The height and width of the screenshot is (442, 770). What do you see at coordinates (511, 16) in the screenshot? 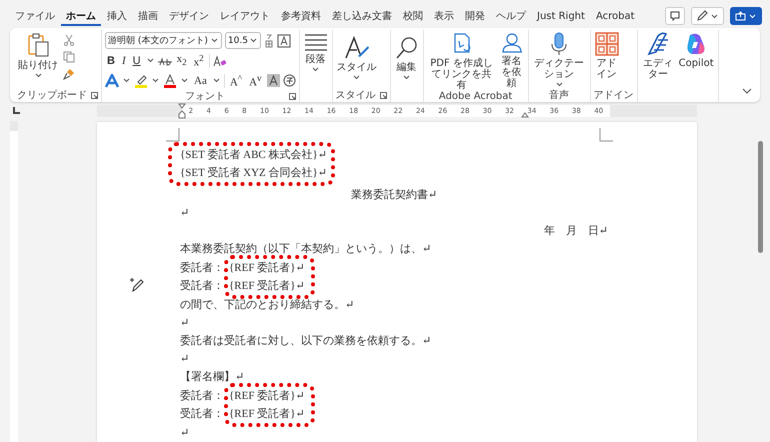
I see `menu-tab: ヘルプ` at bounding box center [511, 16].